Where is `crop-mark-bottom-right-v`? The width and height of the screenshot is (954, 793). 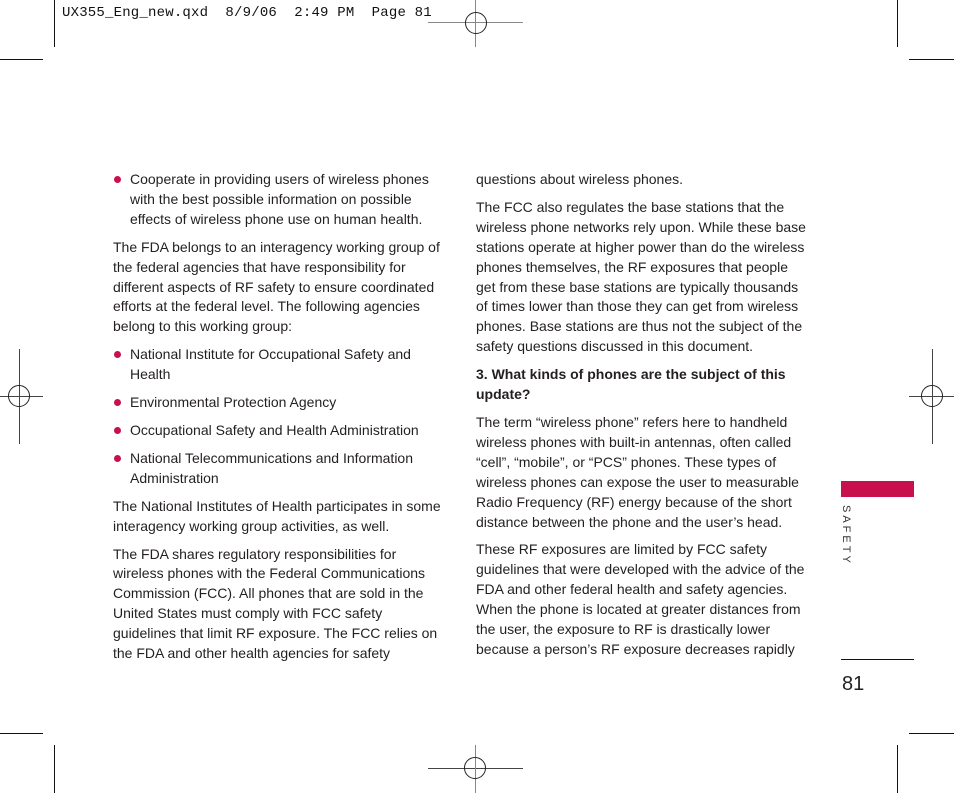 crop-mark-bottom-right-v is located at coordinates (897, 769).